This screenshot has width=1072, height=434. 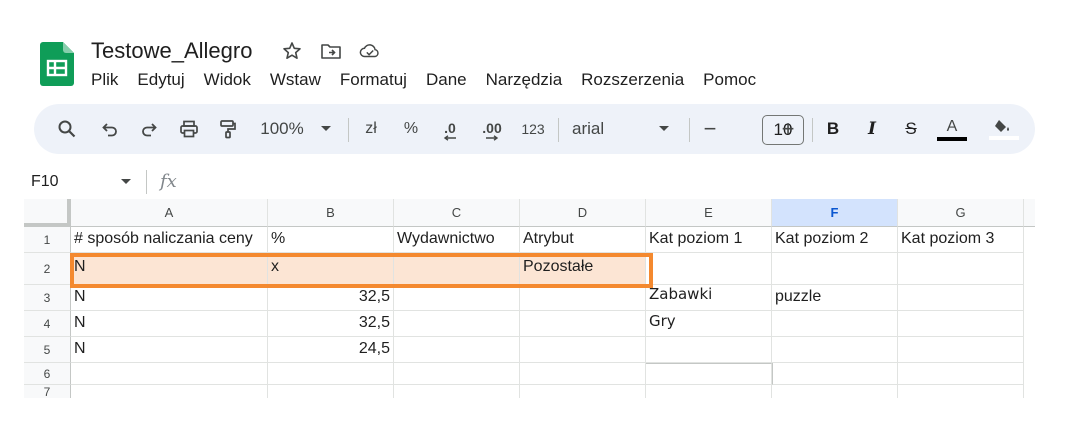 I want to click on name-box: F10, so click(x=45, y=182).